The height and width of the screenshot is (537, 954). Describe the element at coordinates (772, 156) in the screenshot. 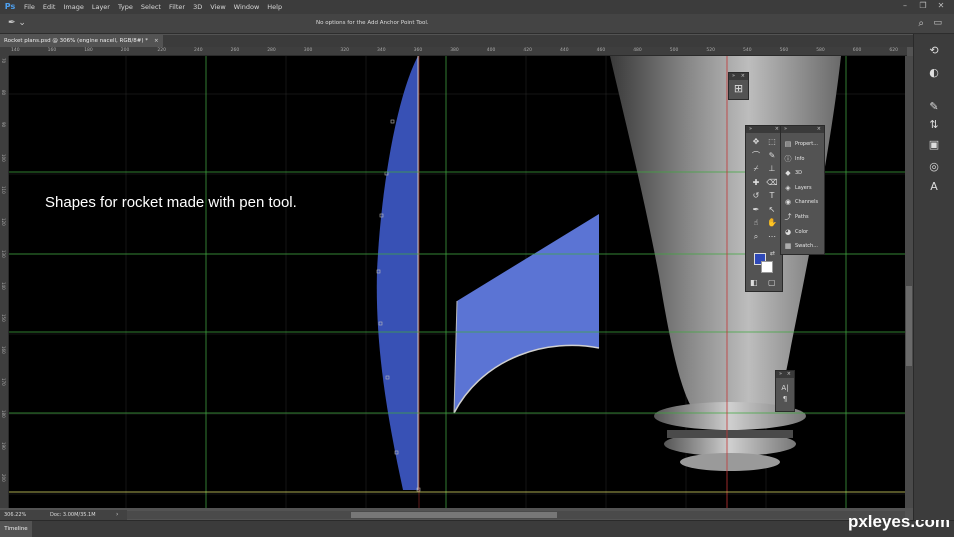

I see `brush-tool-icon: ✎` at that location.